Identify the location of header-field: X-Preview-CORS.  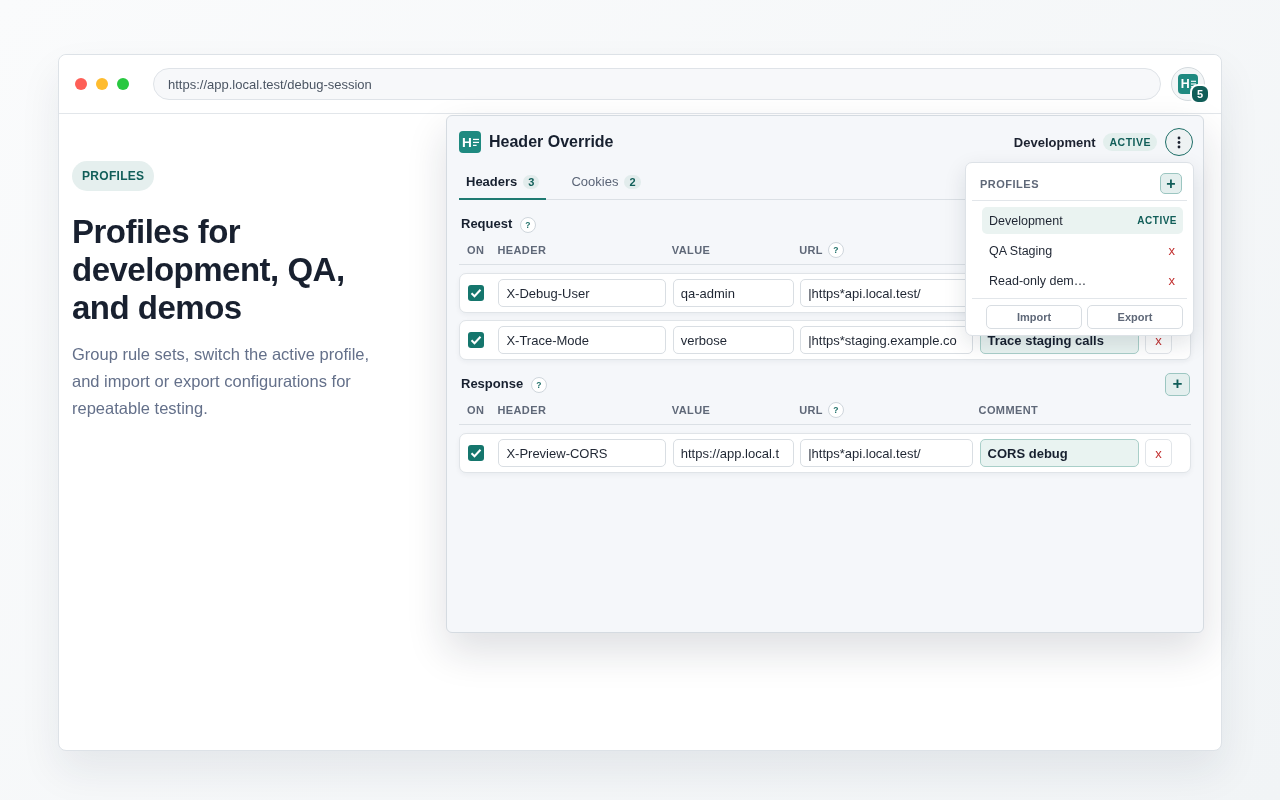
(582, 453).